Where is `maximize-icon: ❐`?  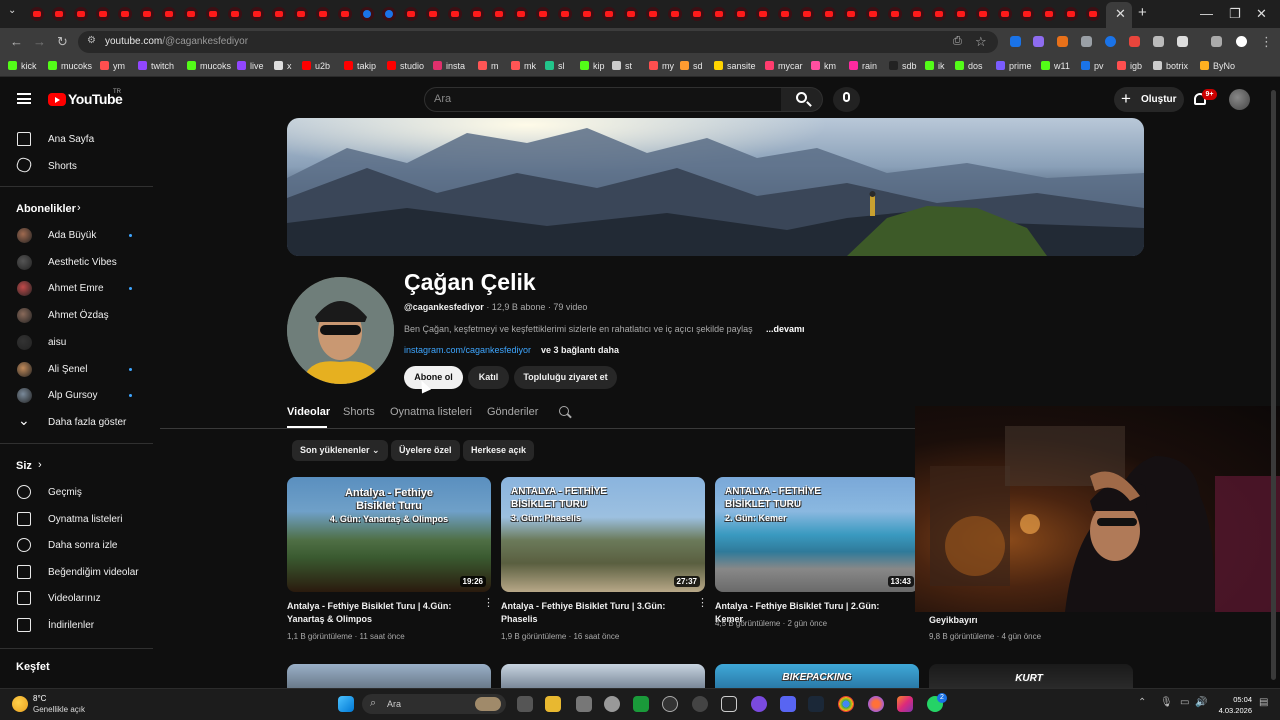 maximize-icon: ❐ is located at coordinates (1235, 14).